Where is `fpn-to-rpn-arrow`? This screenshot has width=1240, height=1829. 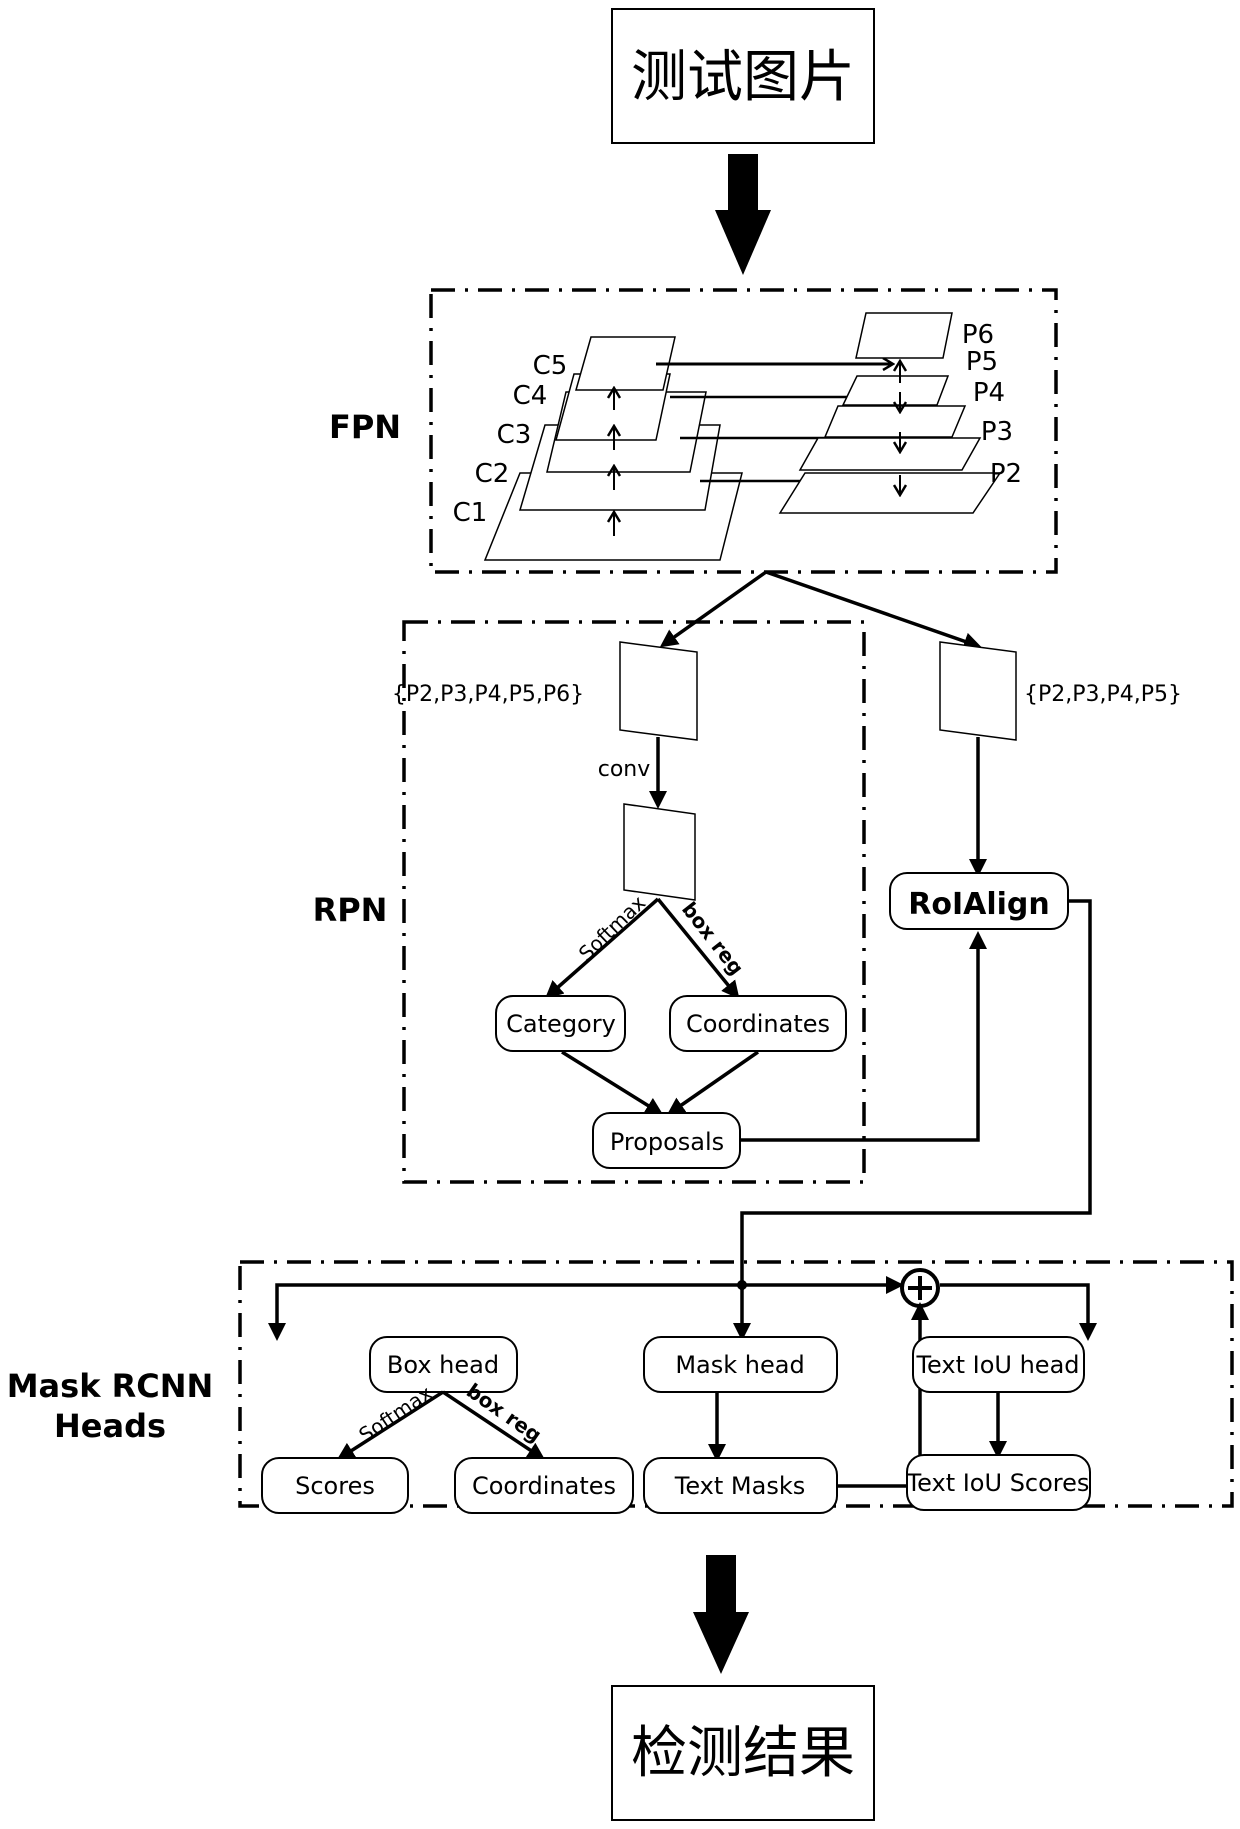
fpn-to-rpn-arrow is located at coordinates (713, 609).